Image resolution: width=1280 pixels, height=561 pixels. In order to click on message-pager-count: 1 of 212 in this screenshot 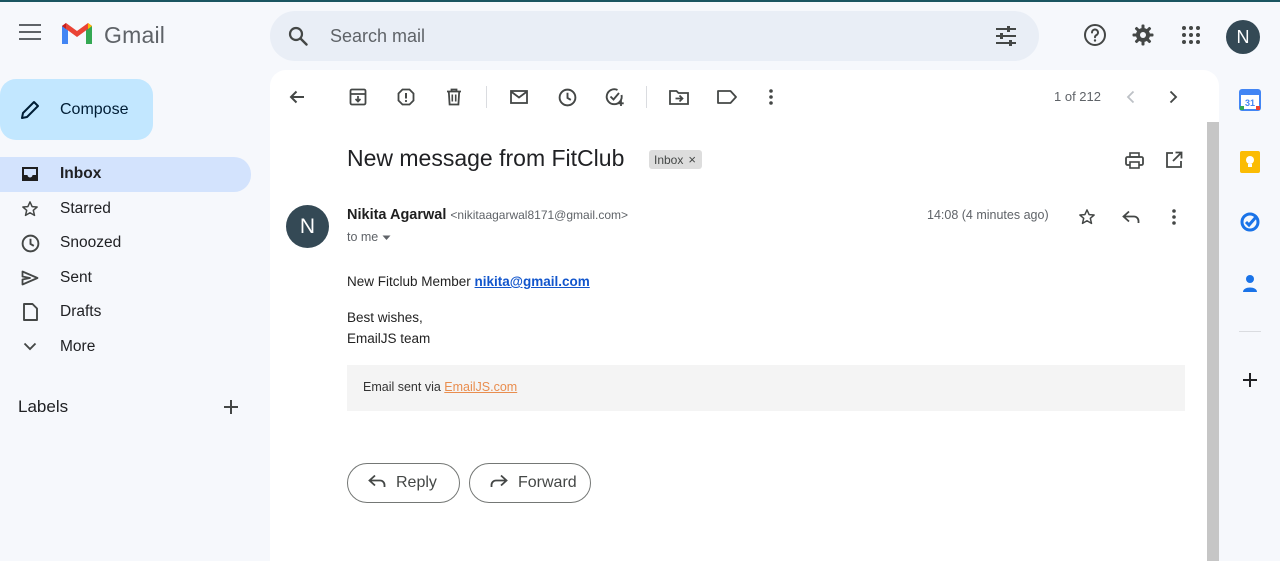, I will do `click(1077, 96)`.